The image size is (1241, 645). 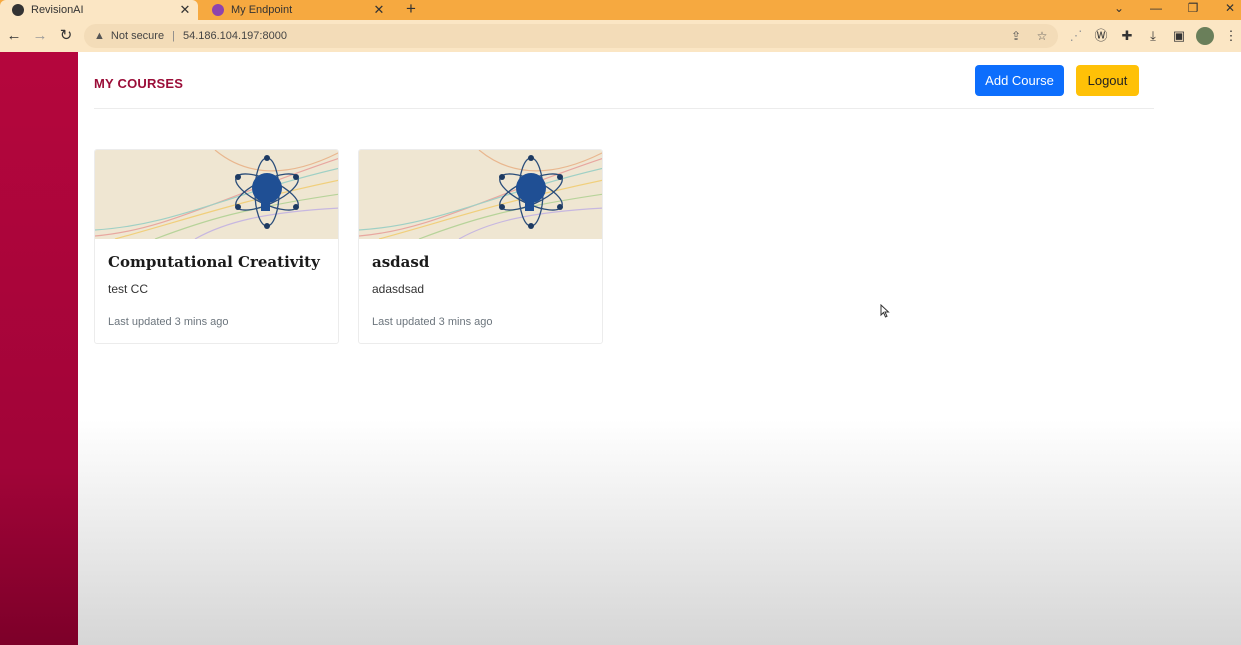 What do you see at coordinates (411, 10) in the screenshot?
I see `new-tab-button: +` at bounding box center [411, 10].